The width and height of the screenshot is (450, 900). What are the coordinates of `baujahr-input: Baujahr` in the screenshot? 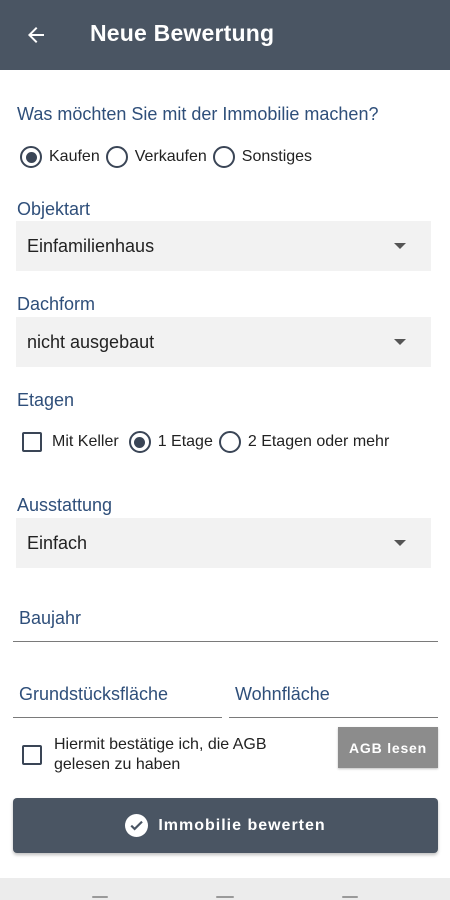 It's located at (225, 619).